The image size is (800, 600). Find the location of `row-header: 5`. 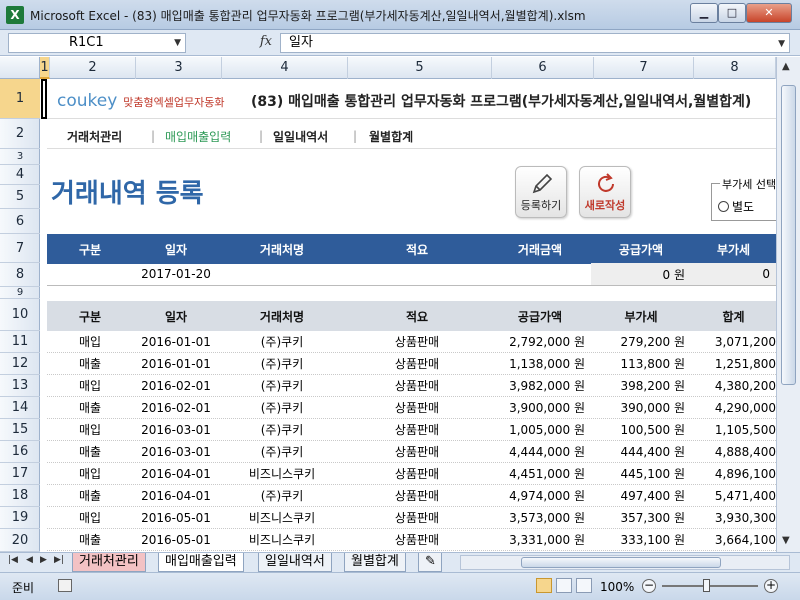

row-header: 5 is located at coordinates (20, 197).